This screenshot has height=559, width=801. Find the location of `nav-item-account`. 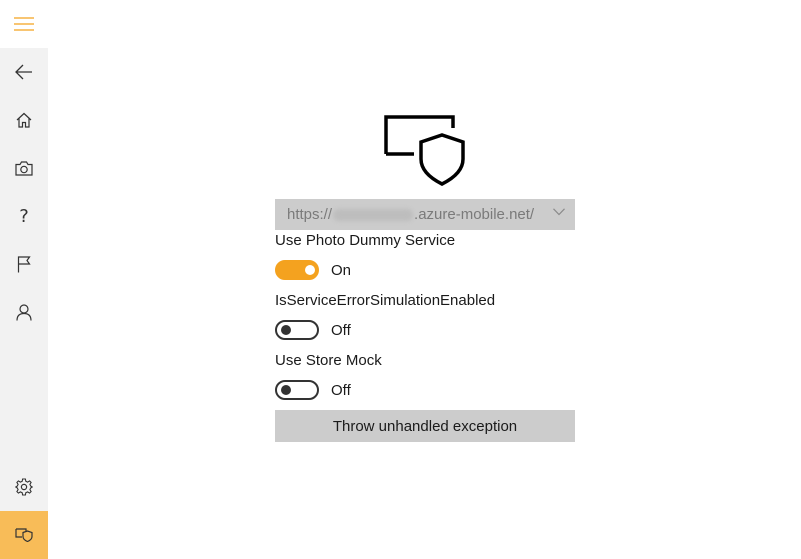

nav-item-account is located at coordinates (24, 312).